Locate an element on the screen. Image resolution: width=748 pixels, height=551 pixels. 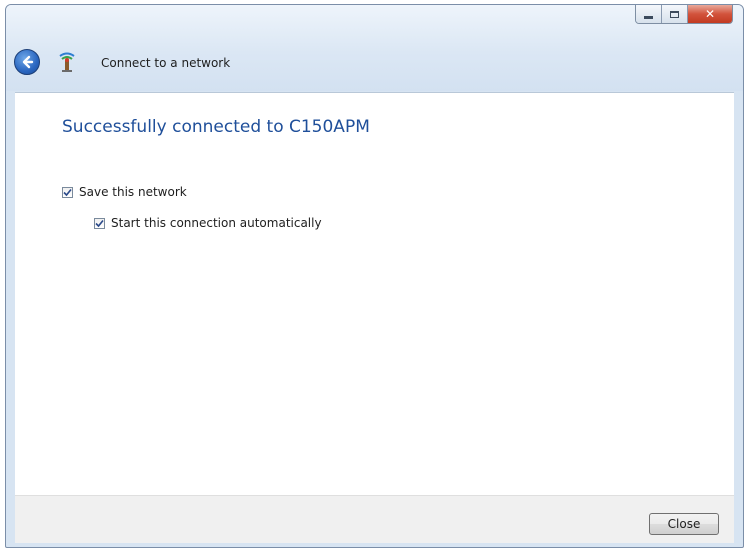
save-network-checkbox is located at coordinates (67, 192).